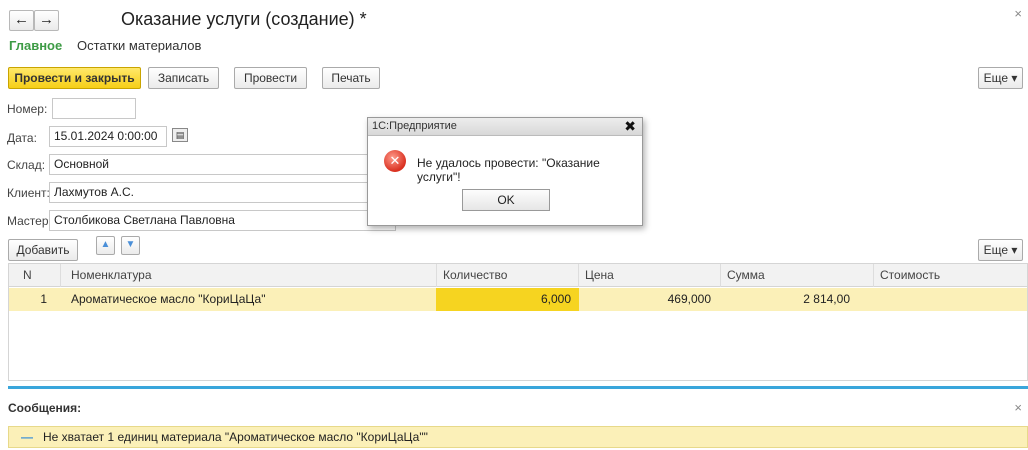  I want to click on arrow-up-icon: ▲, so click(105, 244).